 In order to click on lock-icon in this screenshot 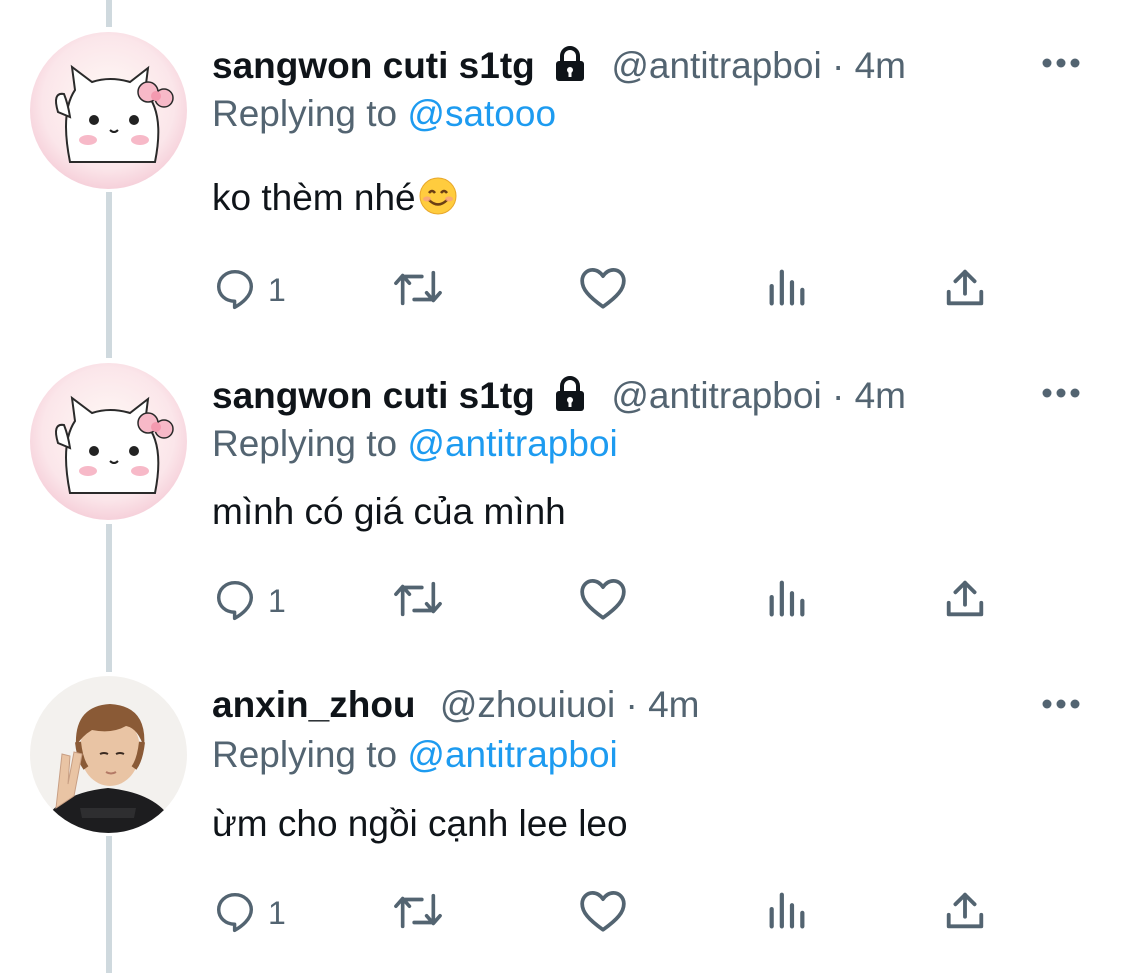, I will do `click(570, 399)`.